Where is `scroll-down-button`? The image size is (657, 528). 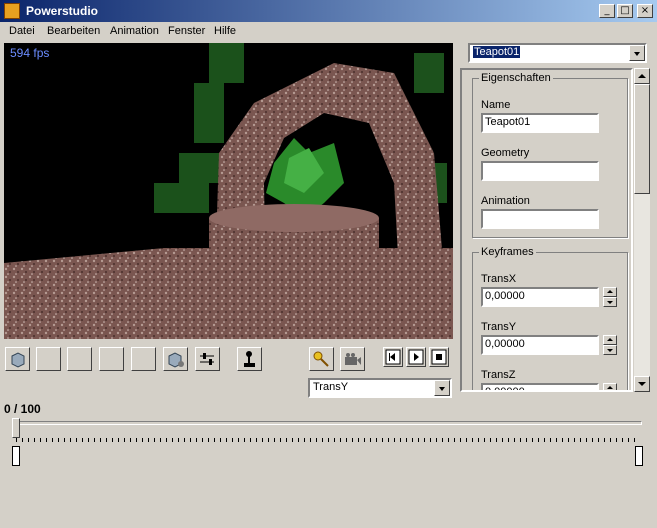 scroll-down-button is located at coordinates (642, 384).